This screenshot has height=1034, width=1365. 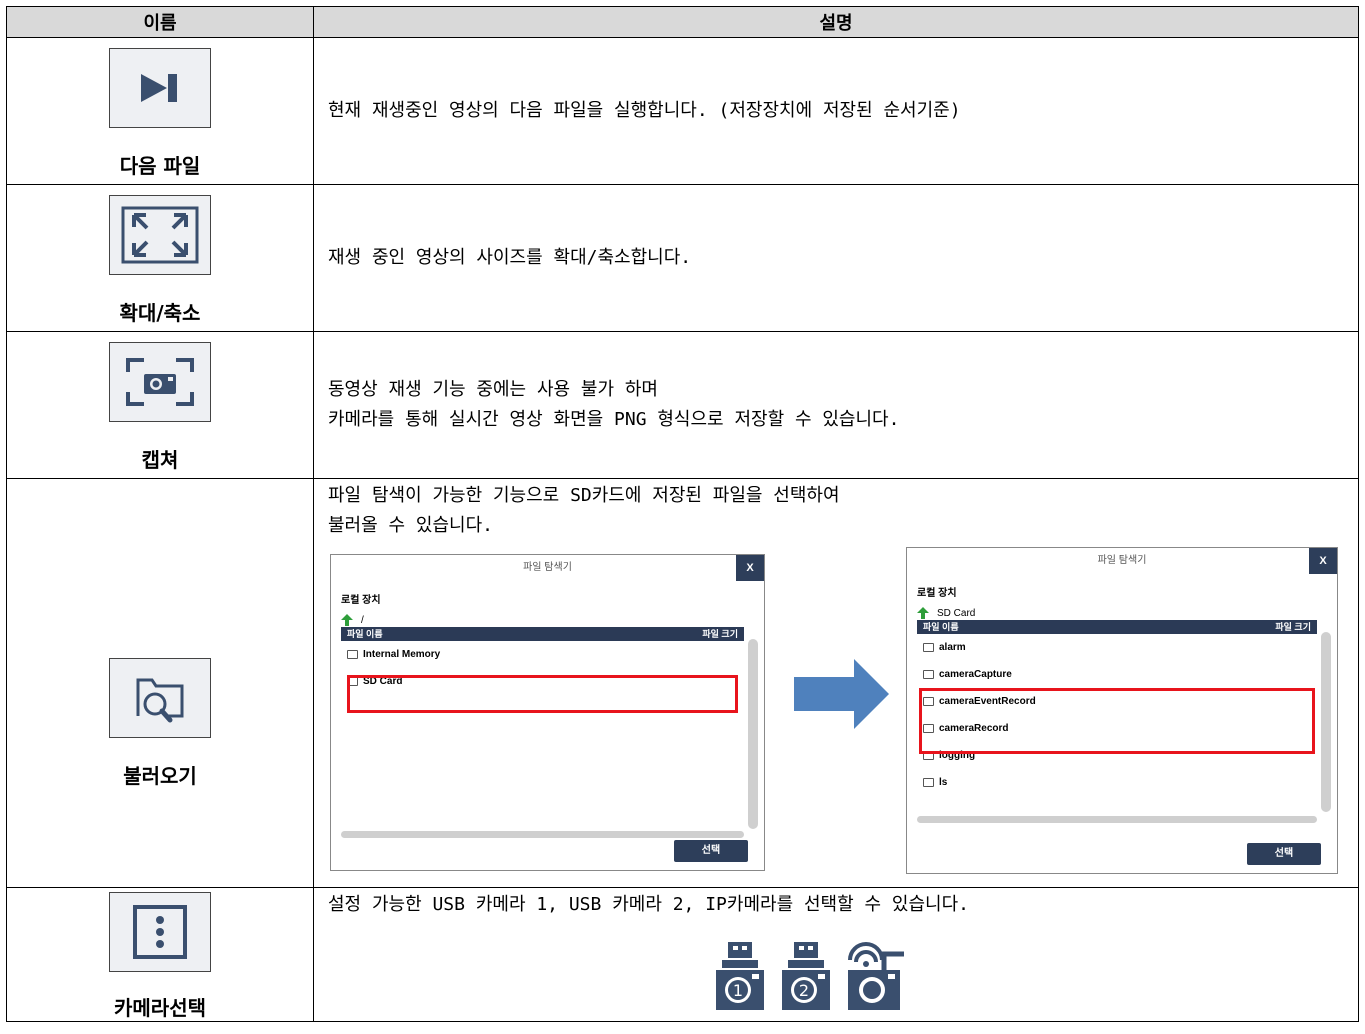 I want to click on row-name: 캡쳐, so click(x=160, y=459).